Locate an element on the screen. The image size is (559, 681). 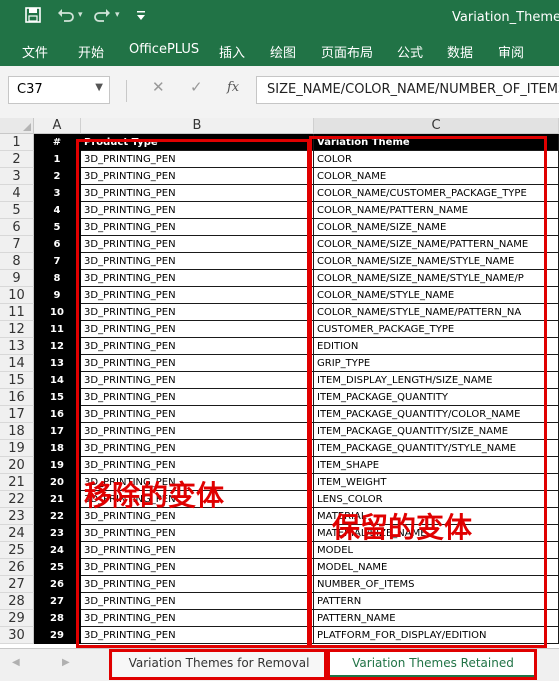
undo-dropdown-icon: ▾ is located at coordinates (80, 15).